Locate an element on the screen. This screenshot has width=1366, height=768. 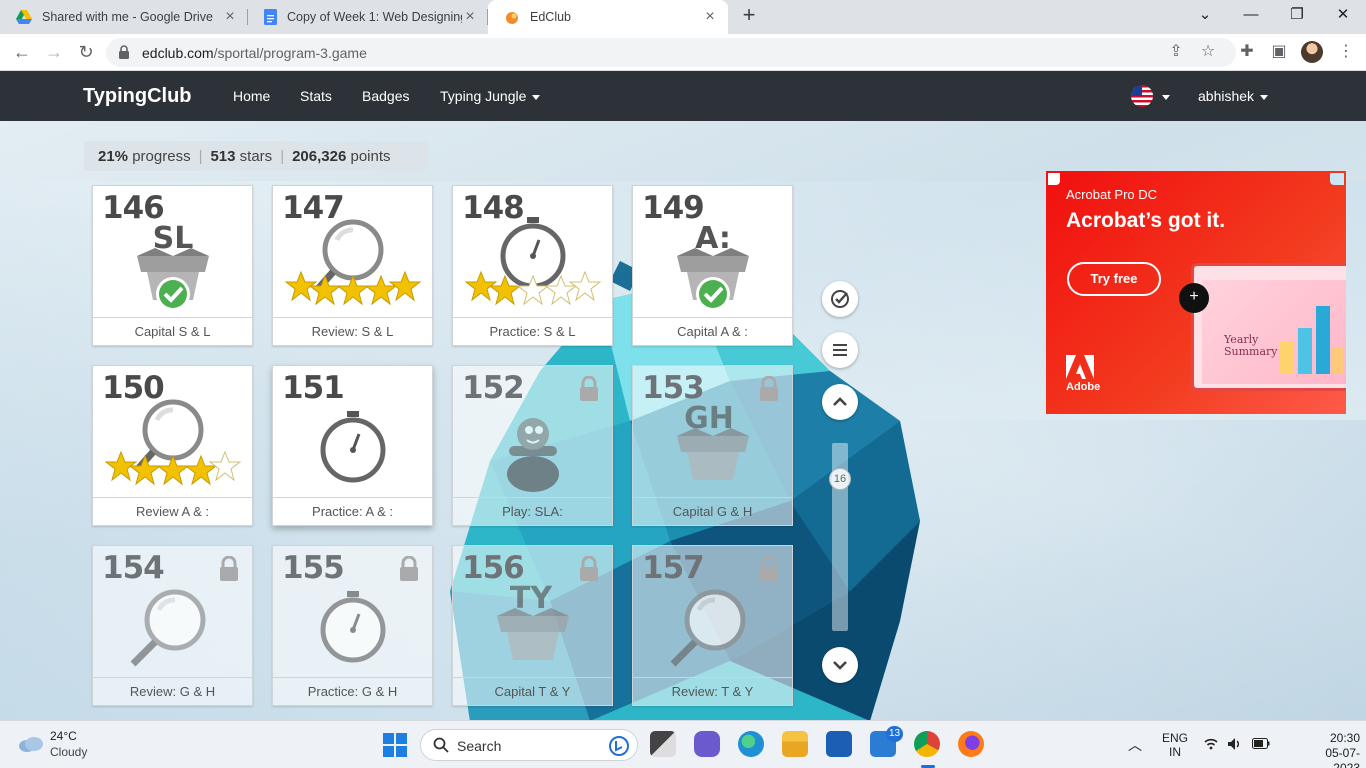
close-window-button: ✕ is located at coordinates (1343, 15).